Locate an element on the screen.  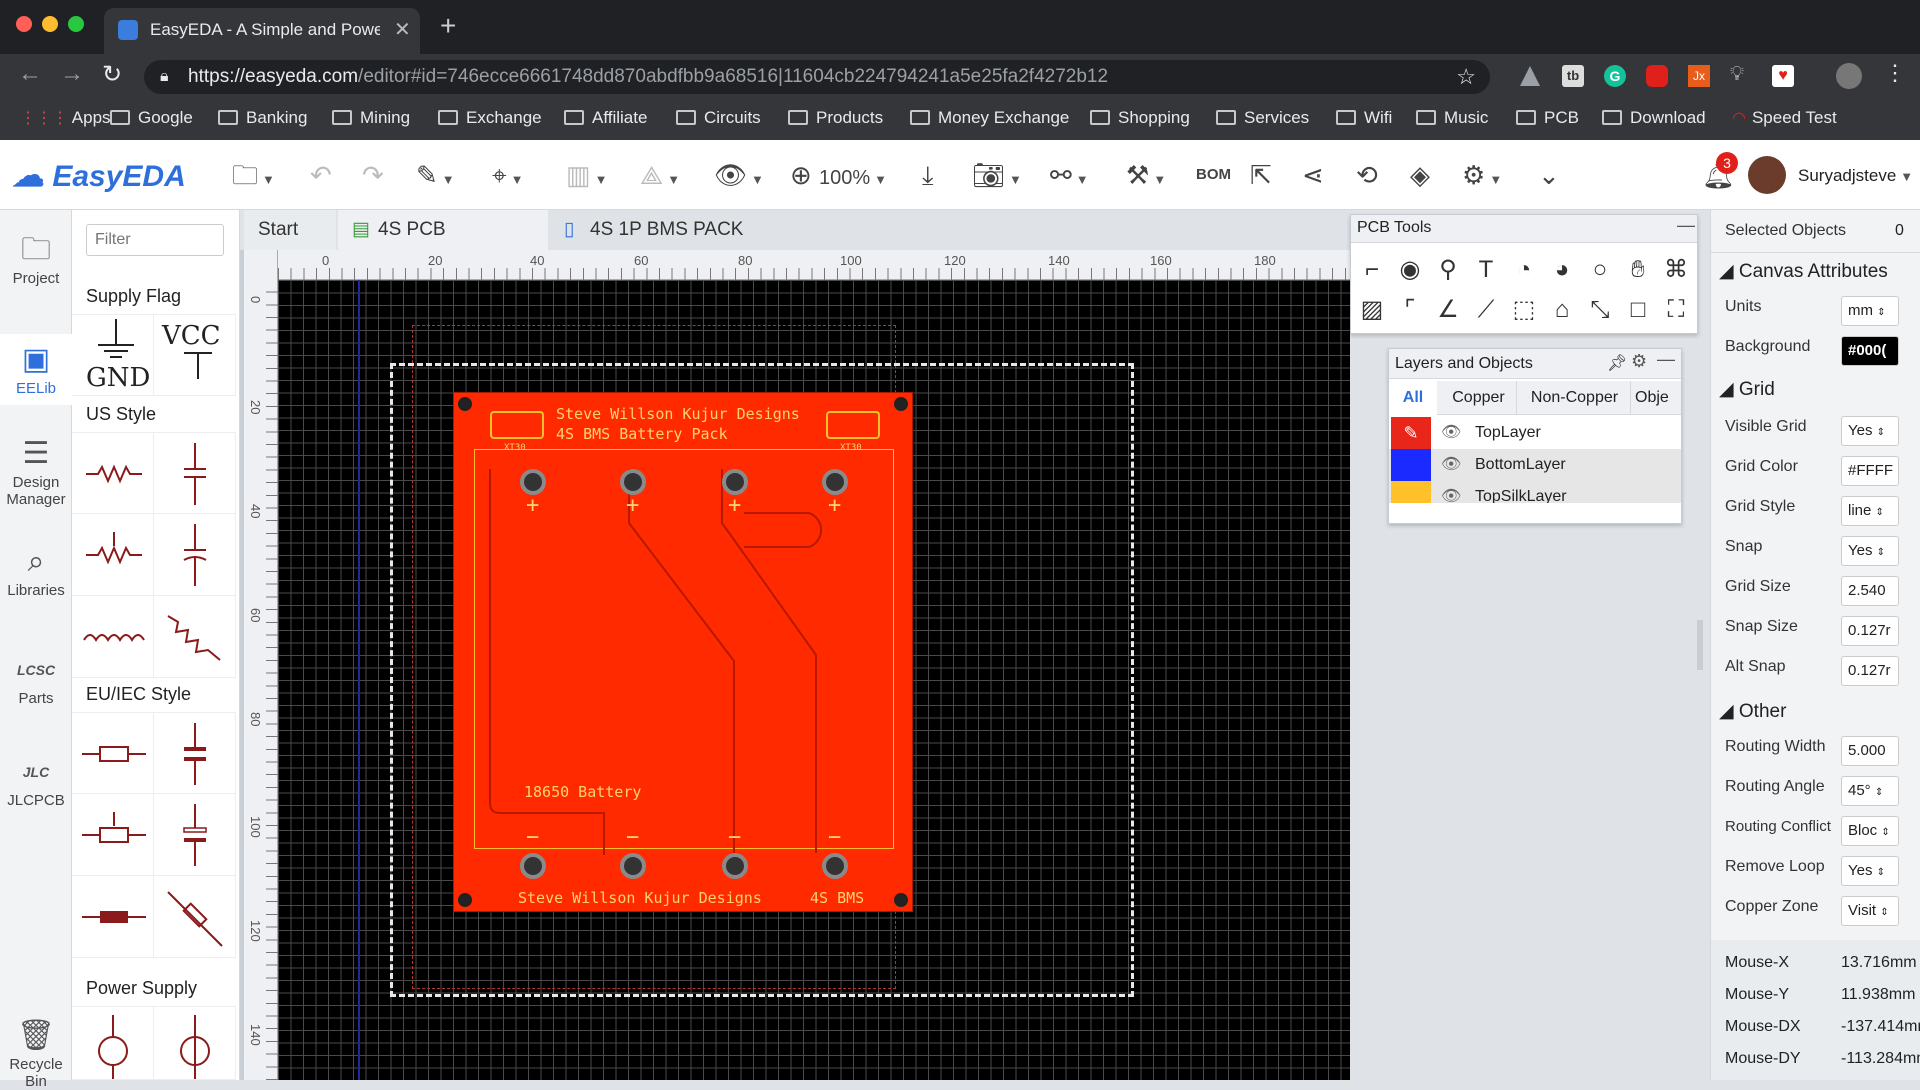
snap-select: Yes ⇕ is located at coordinates (1870, 551).